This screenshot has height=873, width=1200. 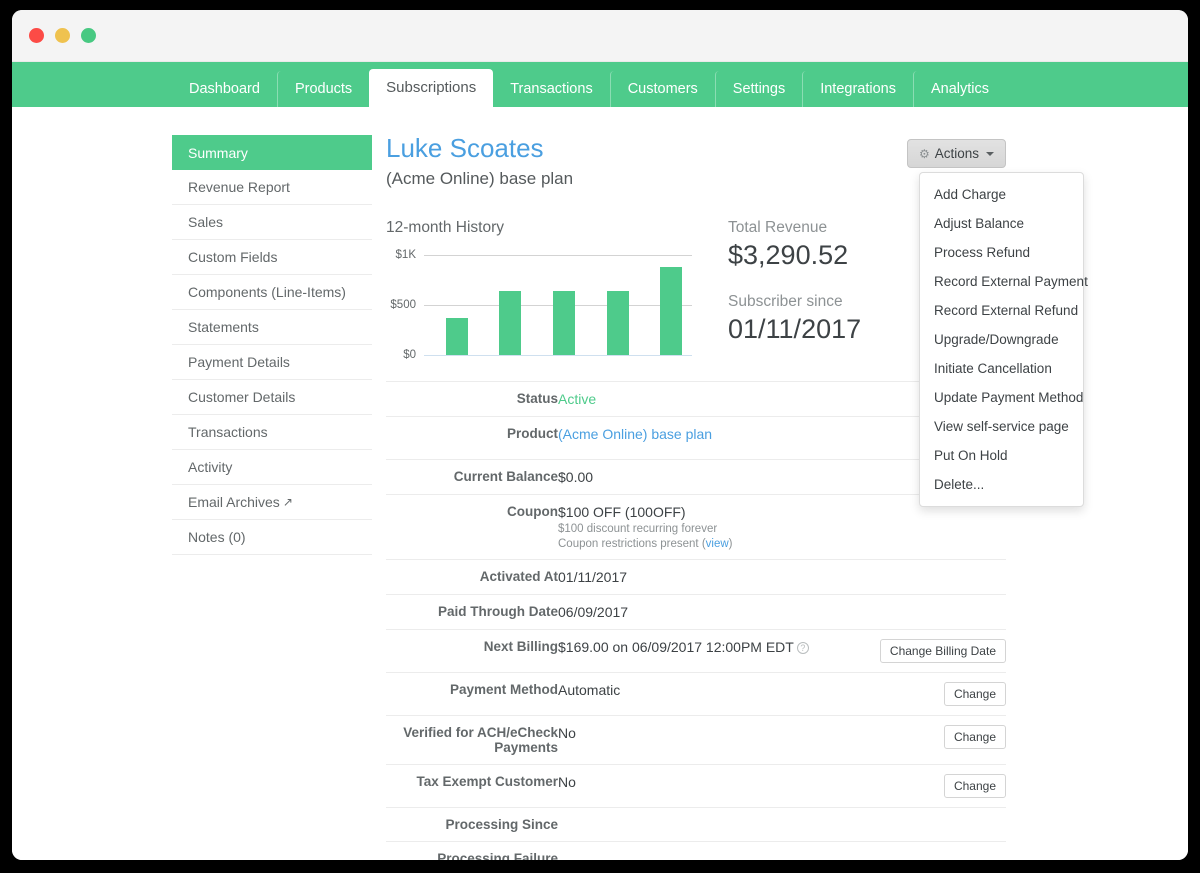 I want to click on menu-item-view-self-service-page: View self-service page, so click(x=1001, y=426).